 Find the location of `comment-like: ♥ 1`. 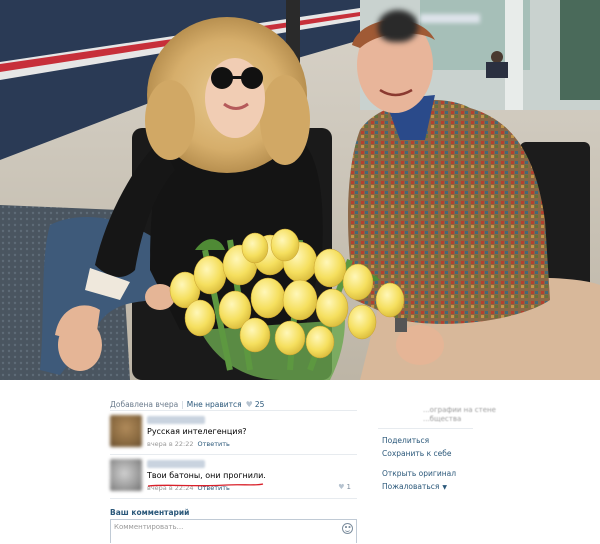

comment-like: ♥ 1 is located at coordinates (344, 487).